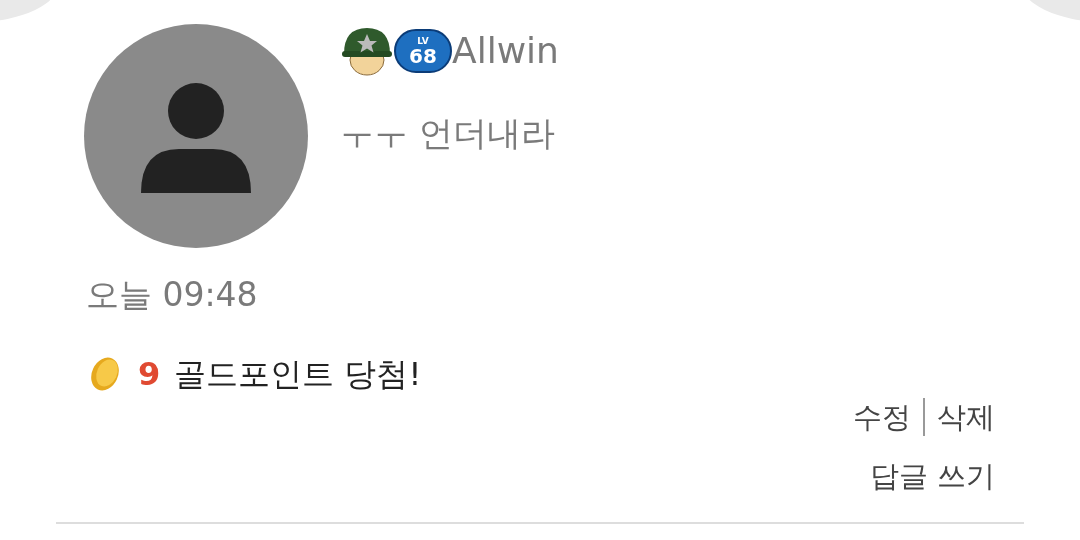 This screenshot has width=1080, height=540. Describe the element at coordinates (966, 417) in the screenshot. I see `delete-button: 삭제` at that location.